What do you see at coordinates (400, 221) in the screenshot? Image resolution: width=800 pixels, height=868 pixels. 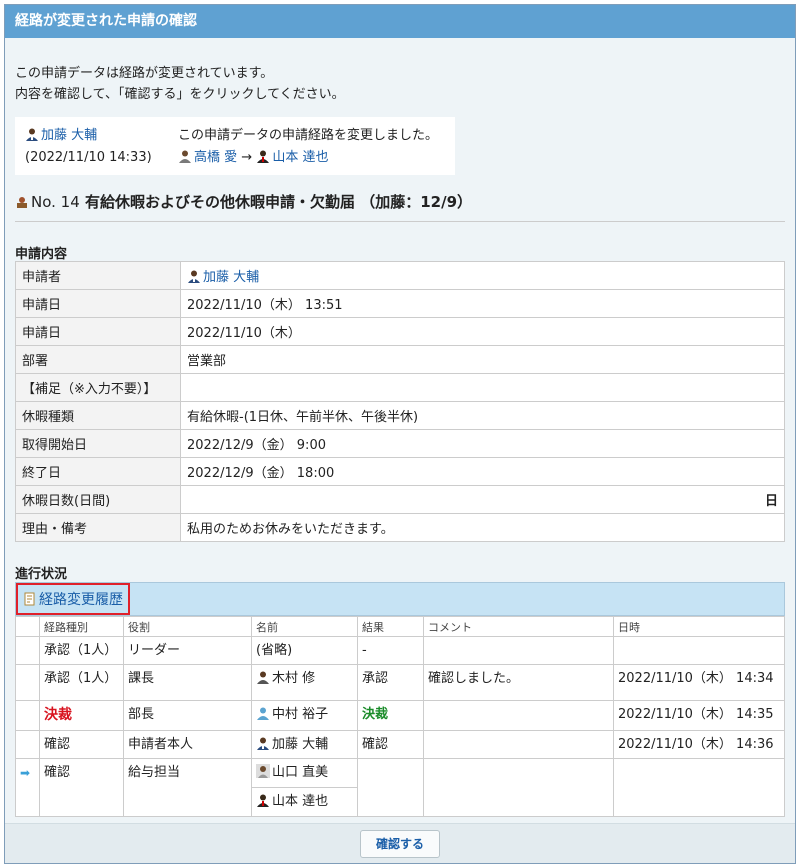 I see `divider` at bounding box center [400, 221].